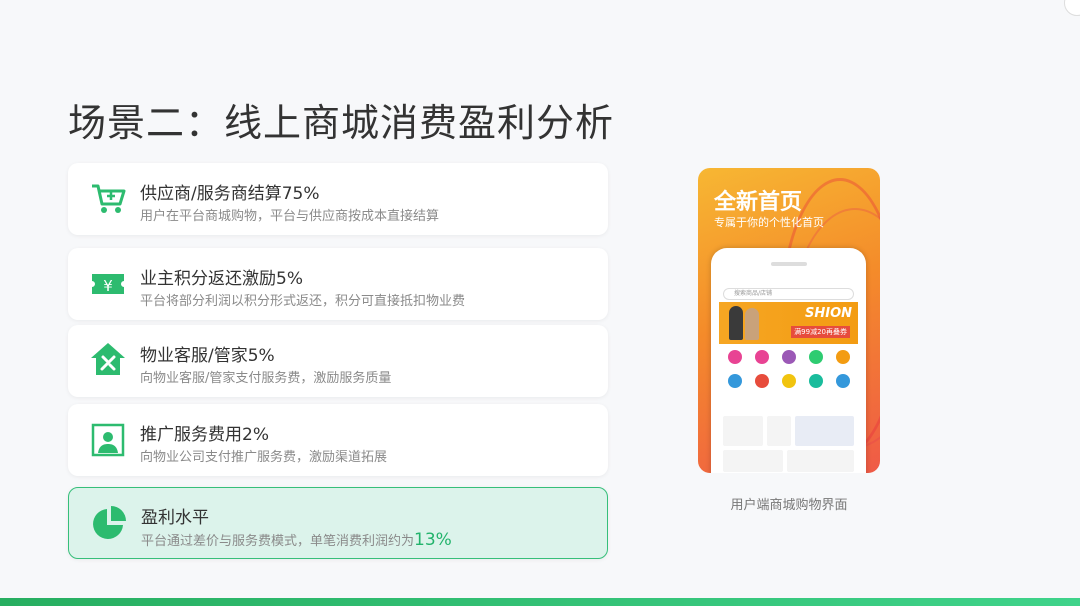 The width and height of the screenshot is (1080, 606). What do you see at coordinates (788, 294) in the screenshot?
I see `search-bar: 搜索商品/店铺` at bounding box center [788, 294].